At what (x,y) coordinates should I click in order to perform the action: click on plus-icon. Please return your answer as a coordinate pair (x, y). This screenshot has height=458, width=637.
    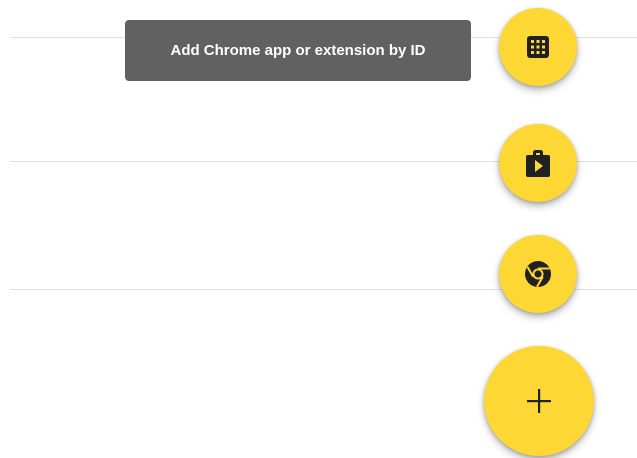
    Looking at the image, I should click on (539, 401).